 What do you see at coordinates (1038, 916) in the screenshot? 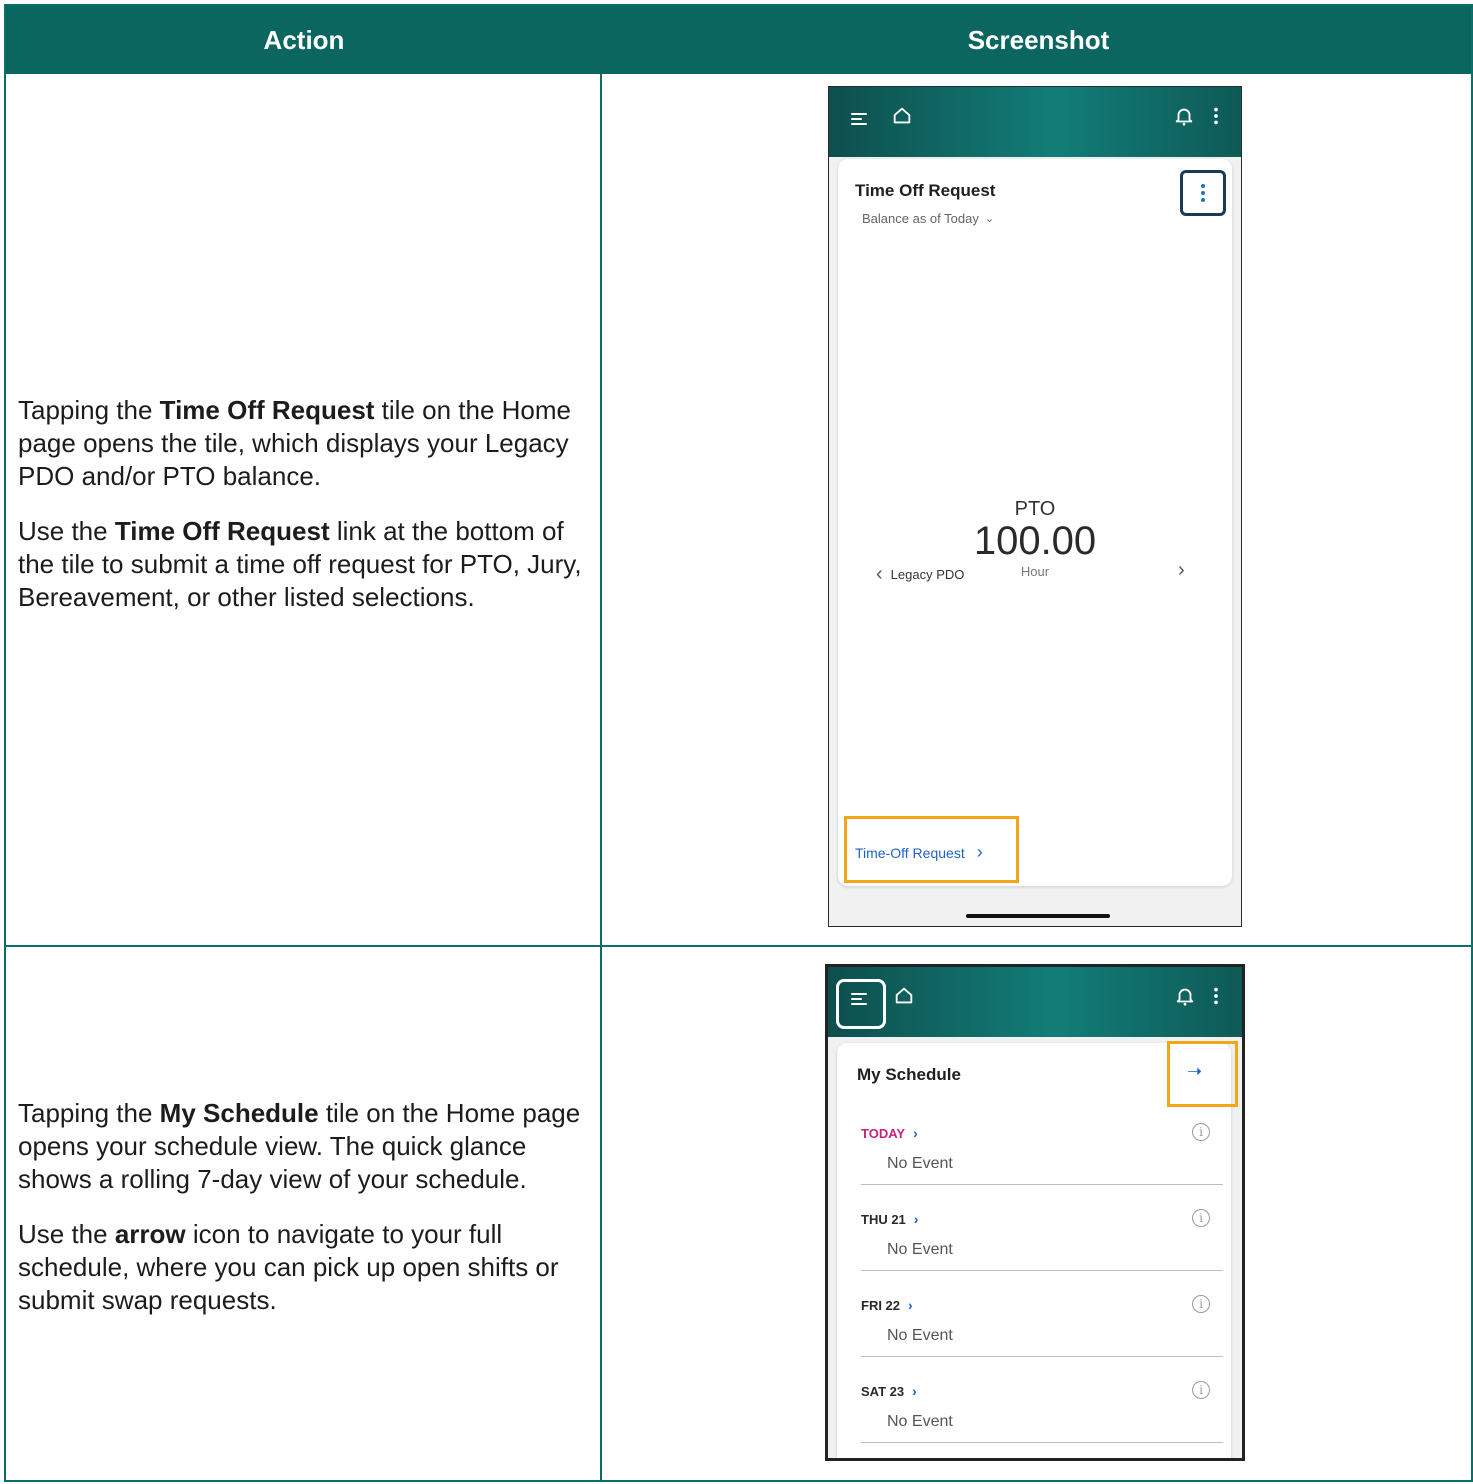
I see `home-indicator` at bounding box center [1038, 916].